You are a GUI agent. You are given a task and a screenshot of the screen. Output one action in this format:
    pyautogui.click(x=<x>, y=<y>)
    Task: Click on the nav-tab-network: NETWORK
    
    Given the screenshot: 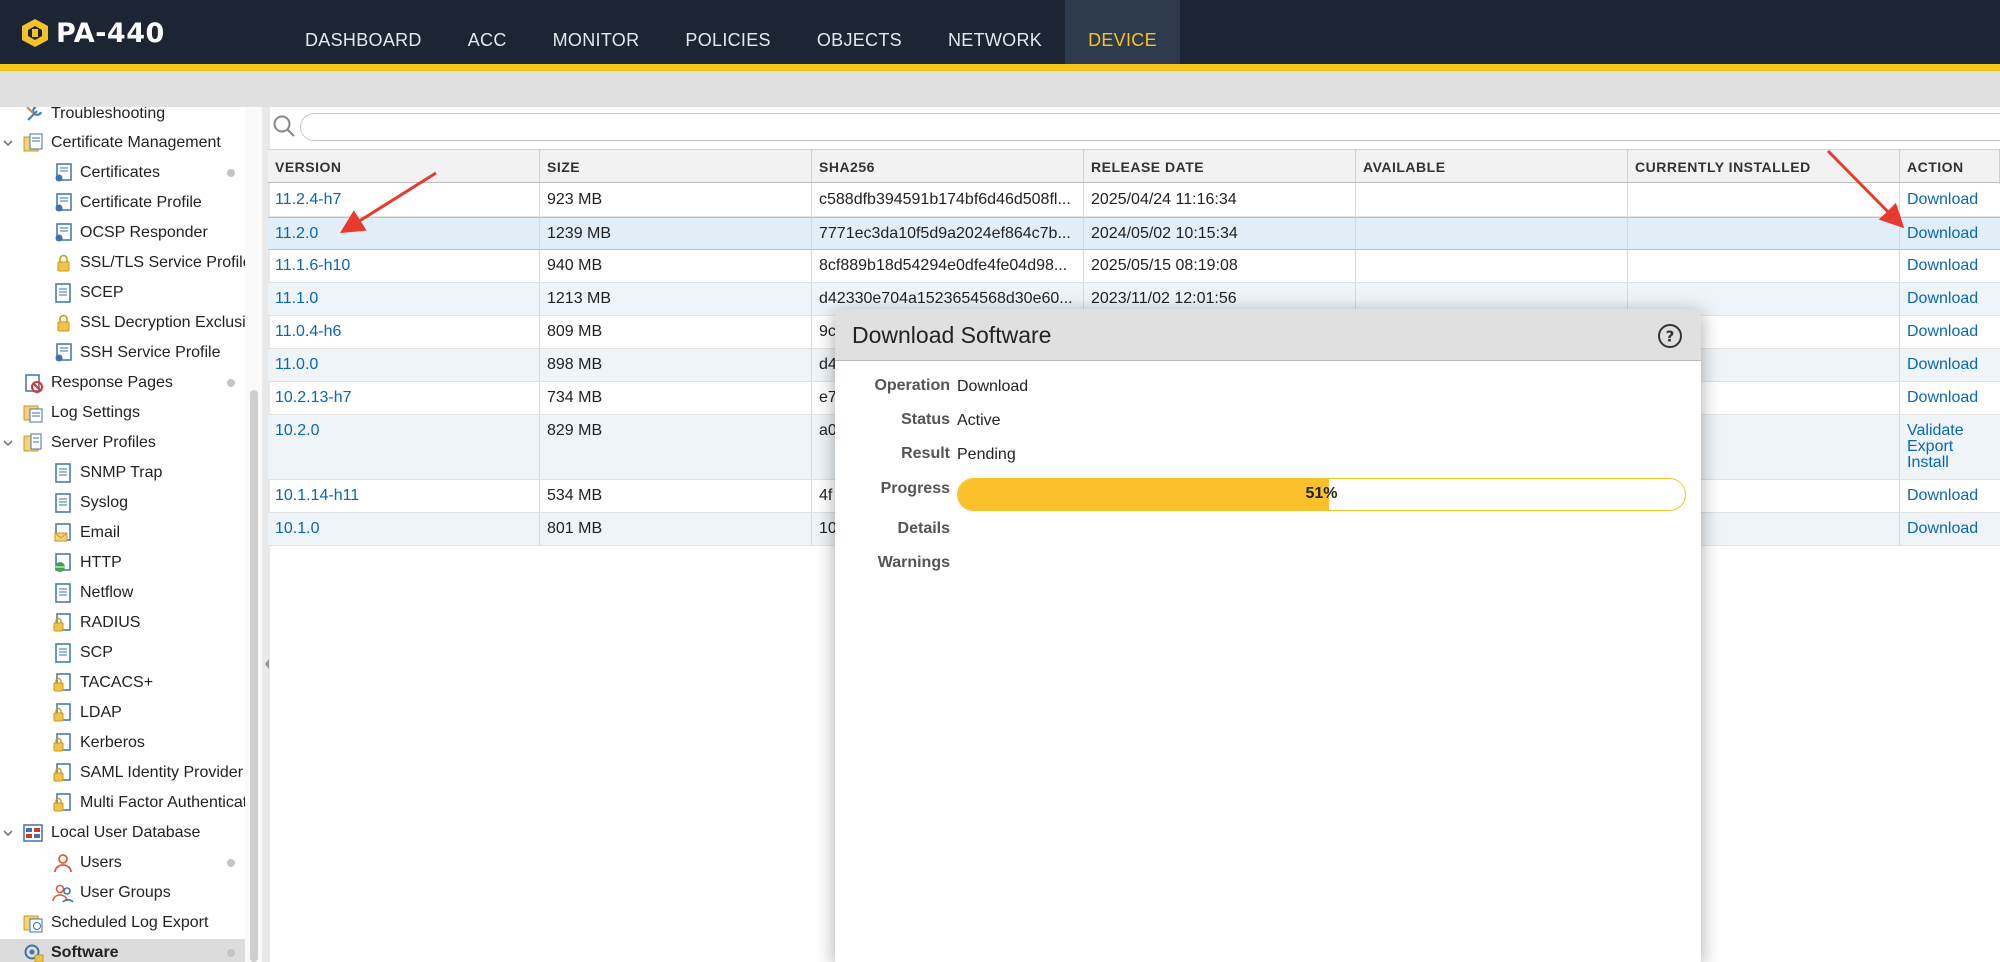 What is the action you would take?
    pyautogui.click(x=995, y=32)
    